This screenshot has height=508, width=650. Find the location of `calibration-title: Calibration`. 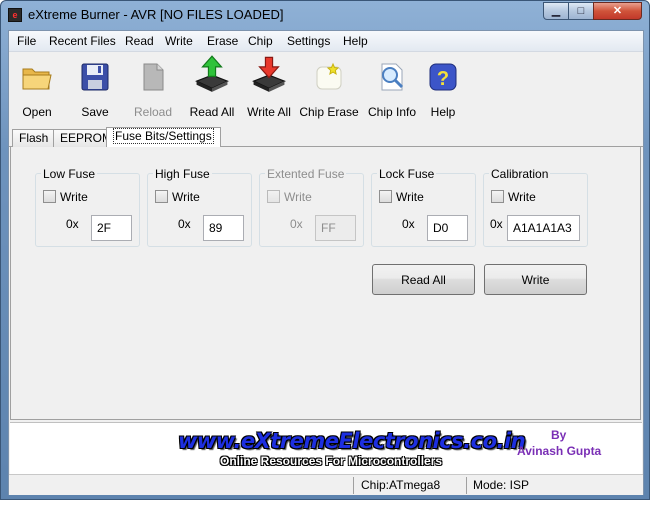

calibration-title: Calibration is located at coordinates (520, 174).